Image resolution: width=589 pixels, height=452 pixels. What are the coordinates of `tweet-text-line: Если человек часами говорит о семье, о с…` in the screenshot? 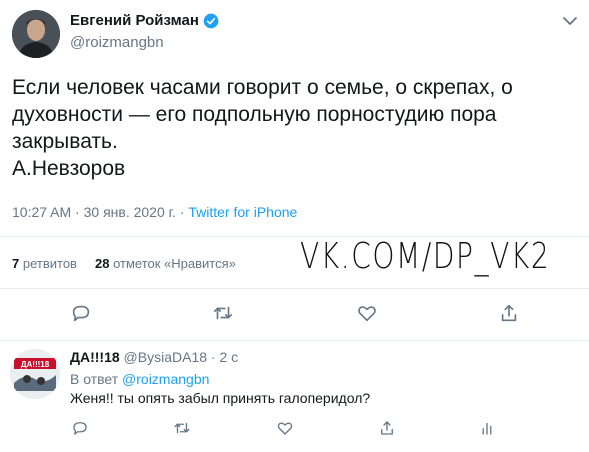 It's located at (262, 87).